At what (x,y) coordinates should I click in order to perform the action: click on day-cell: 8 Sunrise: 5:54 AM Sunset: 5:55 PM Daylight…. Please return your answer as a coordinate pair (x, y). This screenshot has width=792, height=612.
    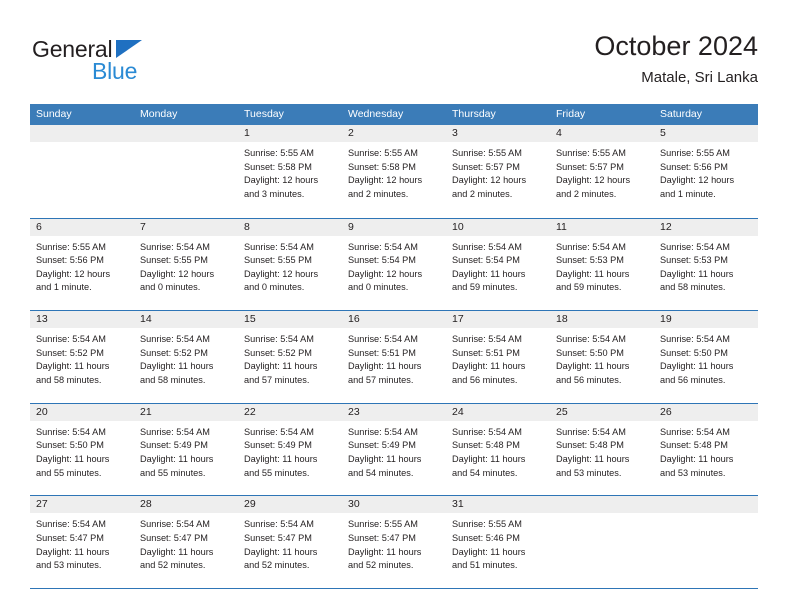
    Looking at the image, I should click on (290, 264).